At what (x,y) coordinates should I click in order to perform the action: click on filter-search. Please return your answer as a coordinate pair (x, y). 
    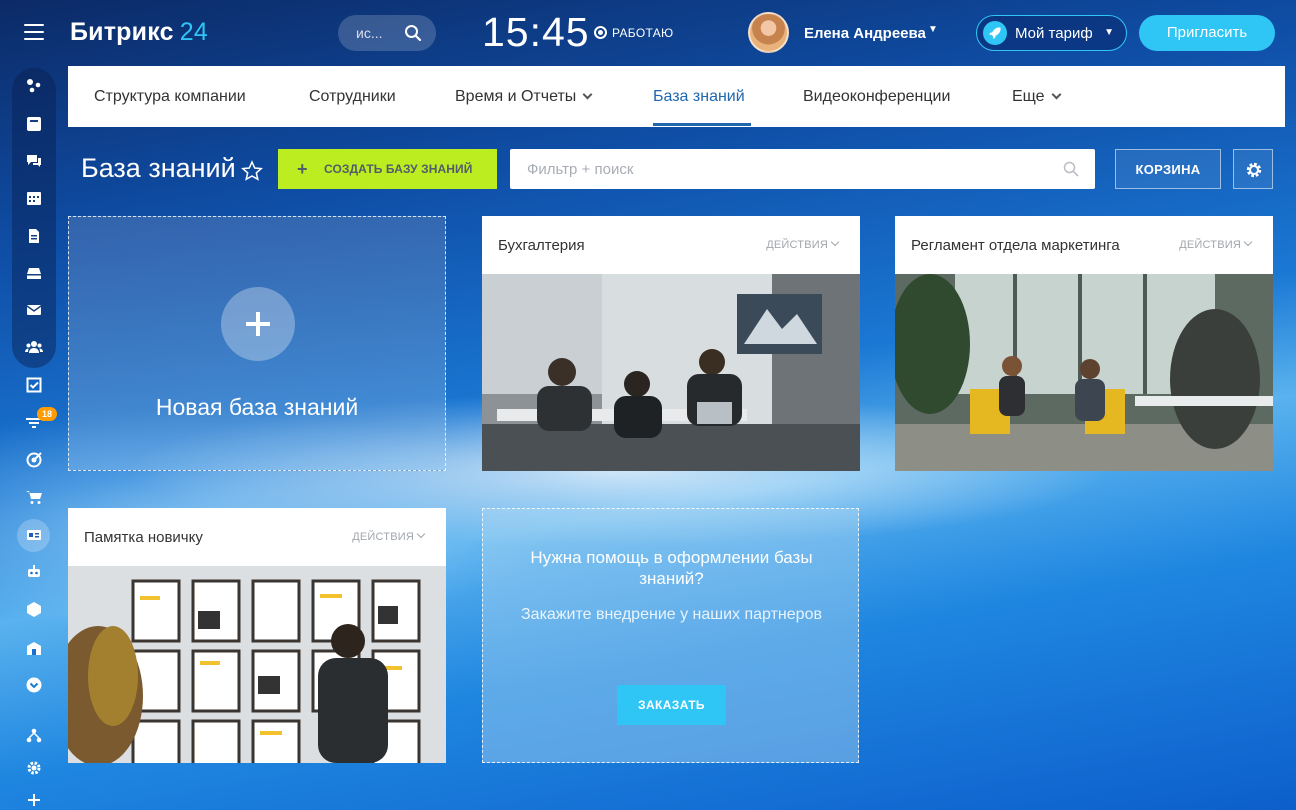
    Looking at the image, I should click on (802, 169).